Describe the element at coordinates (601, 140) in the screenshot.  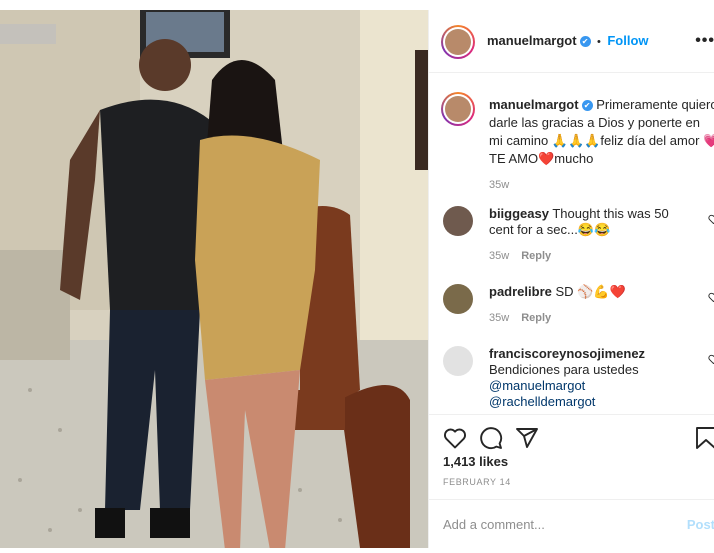
I see `caption-line-3: mi camino 🙏🙏🙏feliz día del amor 💗` at that location.